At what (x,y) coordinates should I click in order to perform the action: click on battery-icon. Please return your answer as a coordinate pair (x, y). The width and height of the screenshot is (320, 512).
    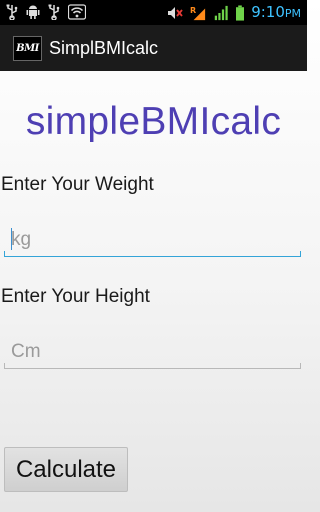
    Looking at the image, I should click on (240, 13).